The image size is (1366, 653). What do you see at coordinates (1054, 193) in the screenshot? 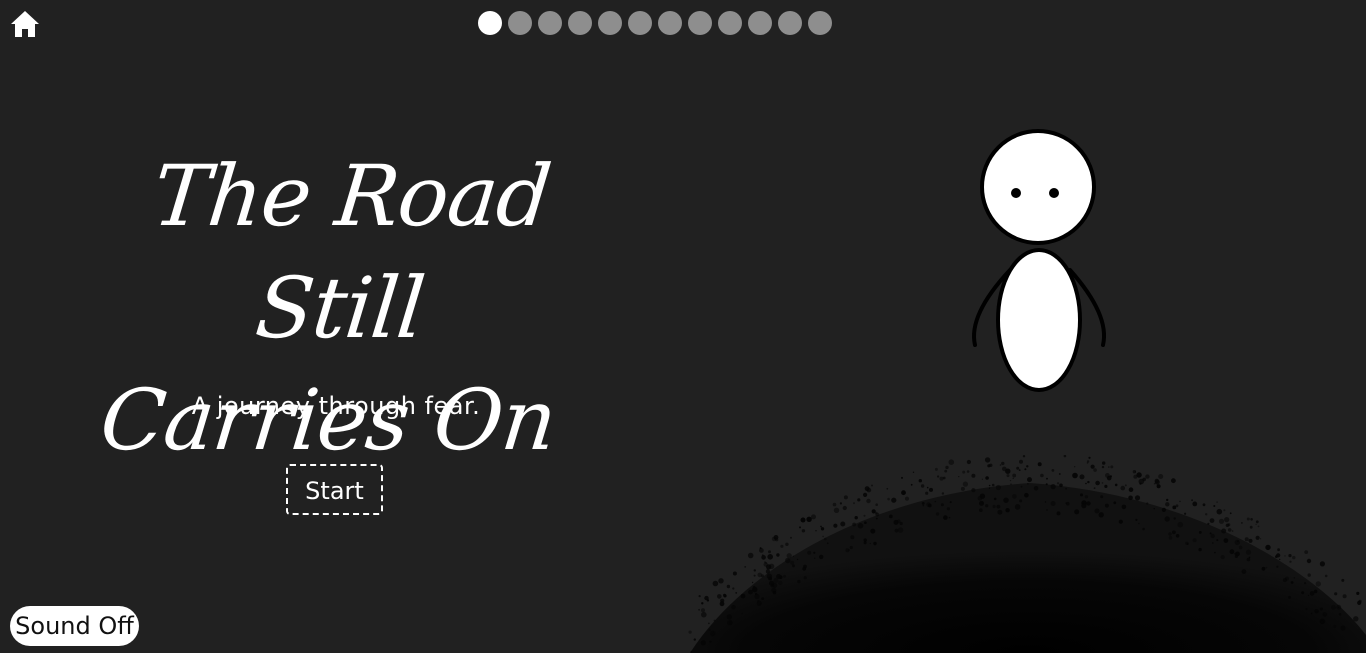
I see `right-eye` at bounding box center [1054, 193].